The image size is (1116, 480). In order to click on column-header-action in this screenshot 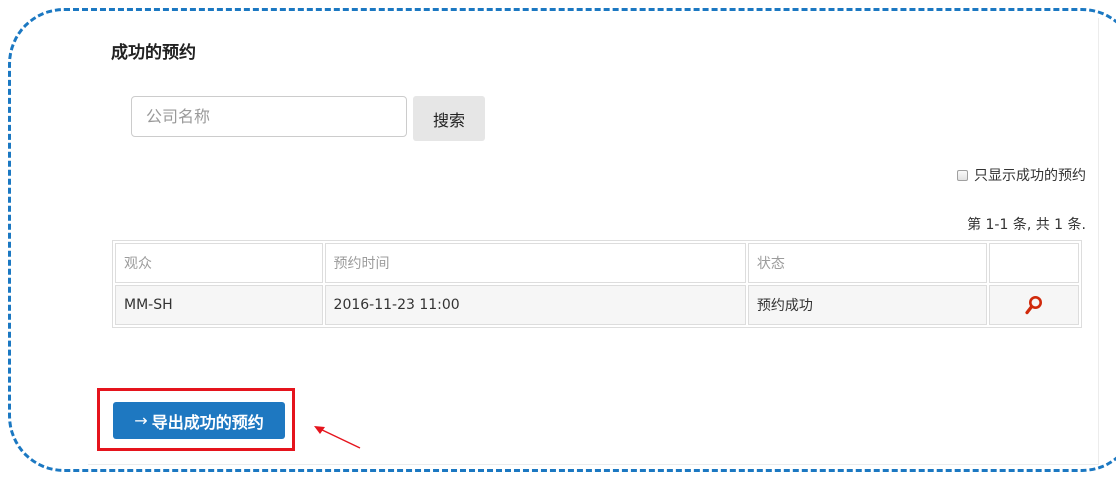, I will do `click(1033, 263)`.